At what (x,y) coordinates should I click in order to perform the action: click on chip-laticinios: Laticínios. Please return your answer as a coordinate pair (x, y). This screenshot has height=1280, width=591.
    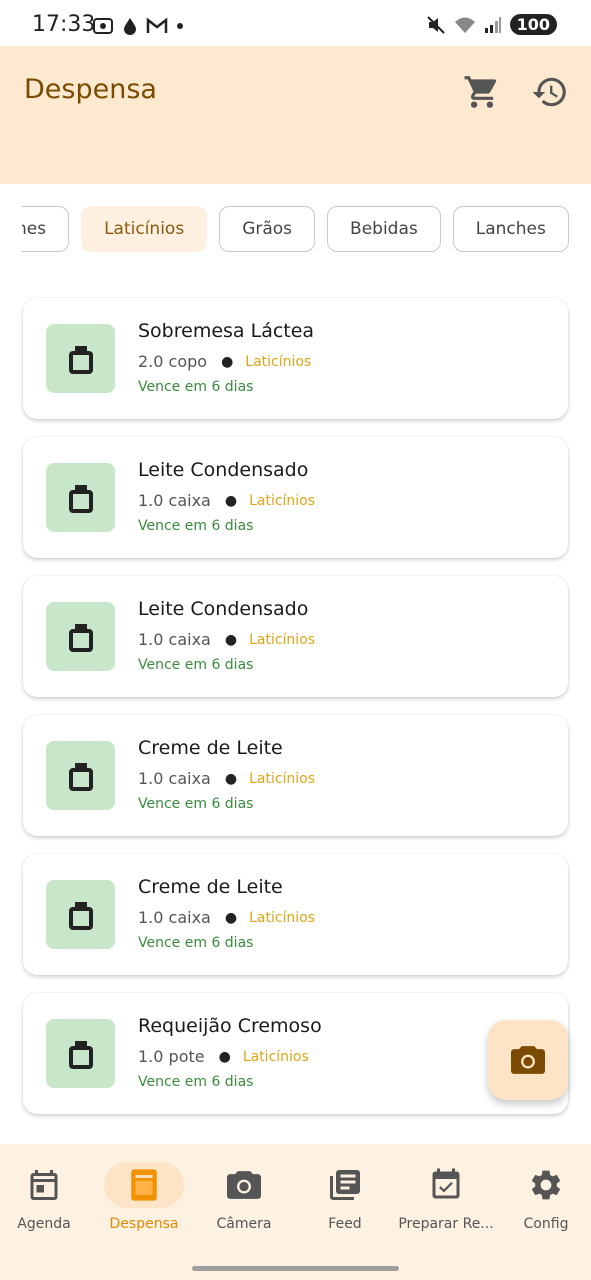
    Looking at the image, I should click on (144, 229).